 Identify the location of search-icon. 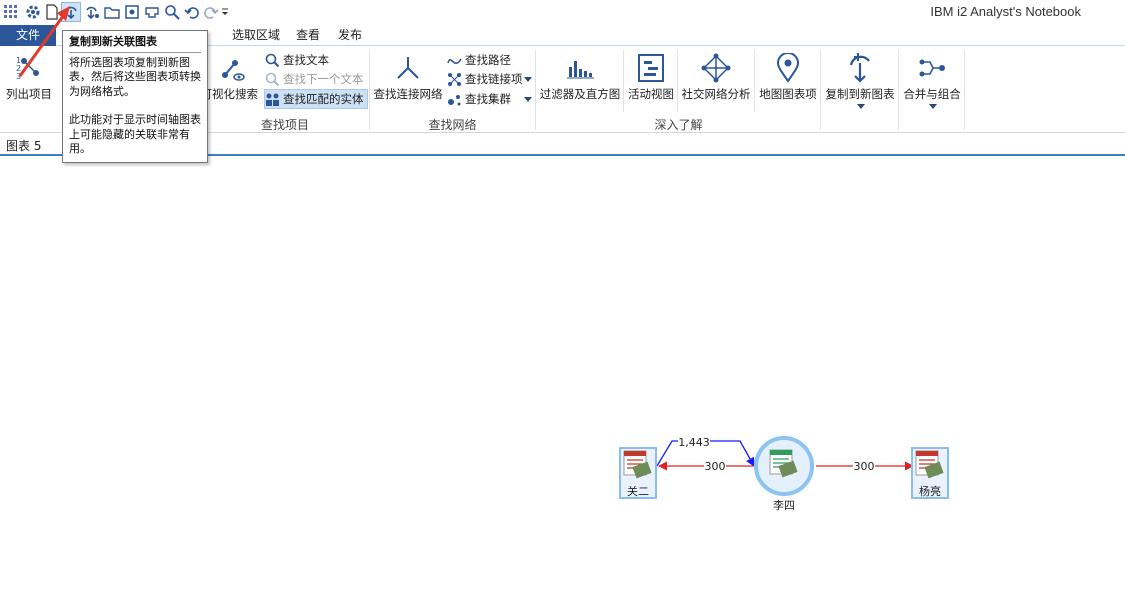
(172, 12).